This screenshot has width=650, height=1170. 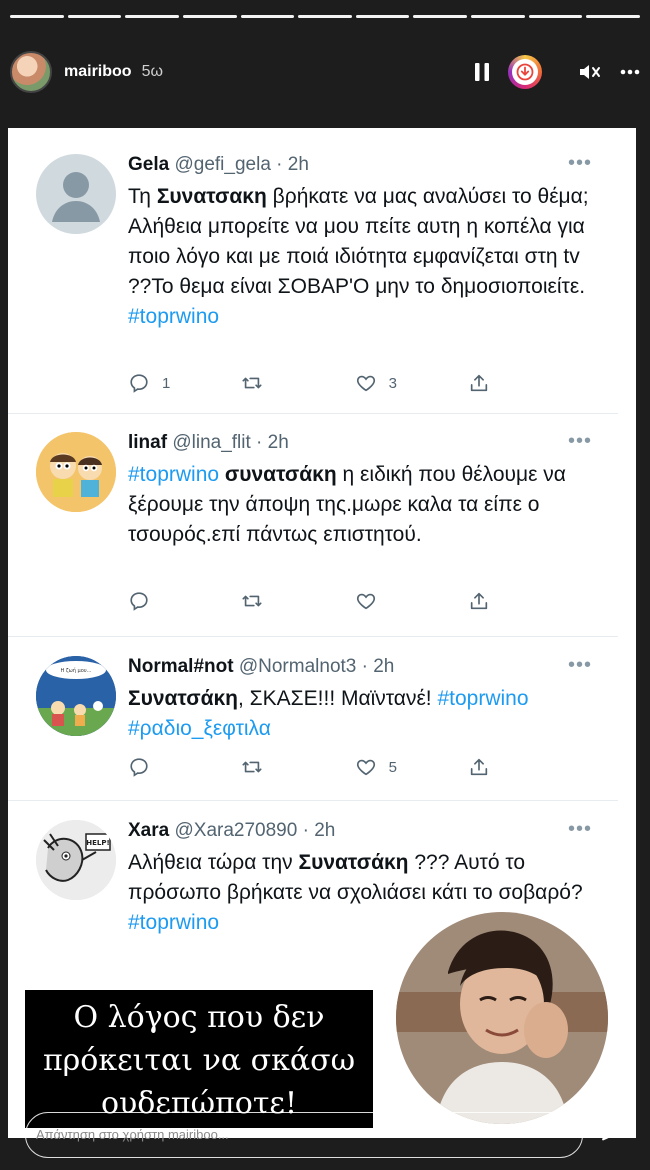 I want to click on cartoon-avatar: HELP!, so click(x=76, y=860).